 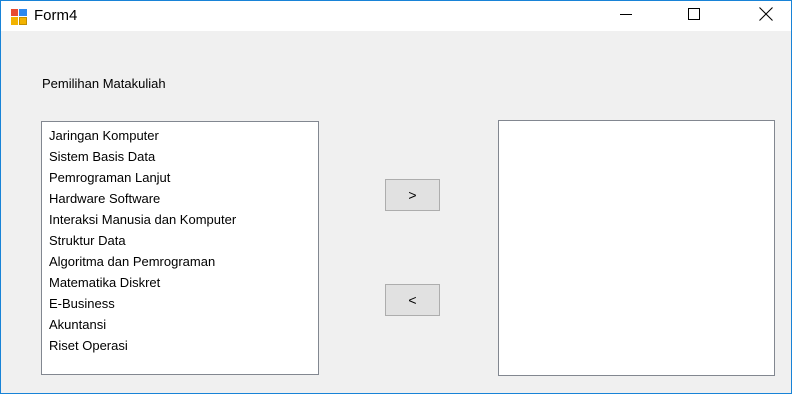 I want to click on window-title: Form4, so click(x=56, y=15).